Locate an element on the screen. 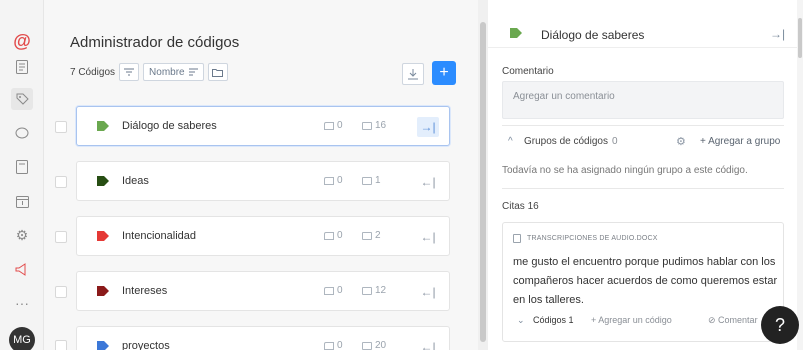  right-scrollbar is located at coordinates (800, 175).